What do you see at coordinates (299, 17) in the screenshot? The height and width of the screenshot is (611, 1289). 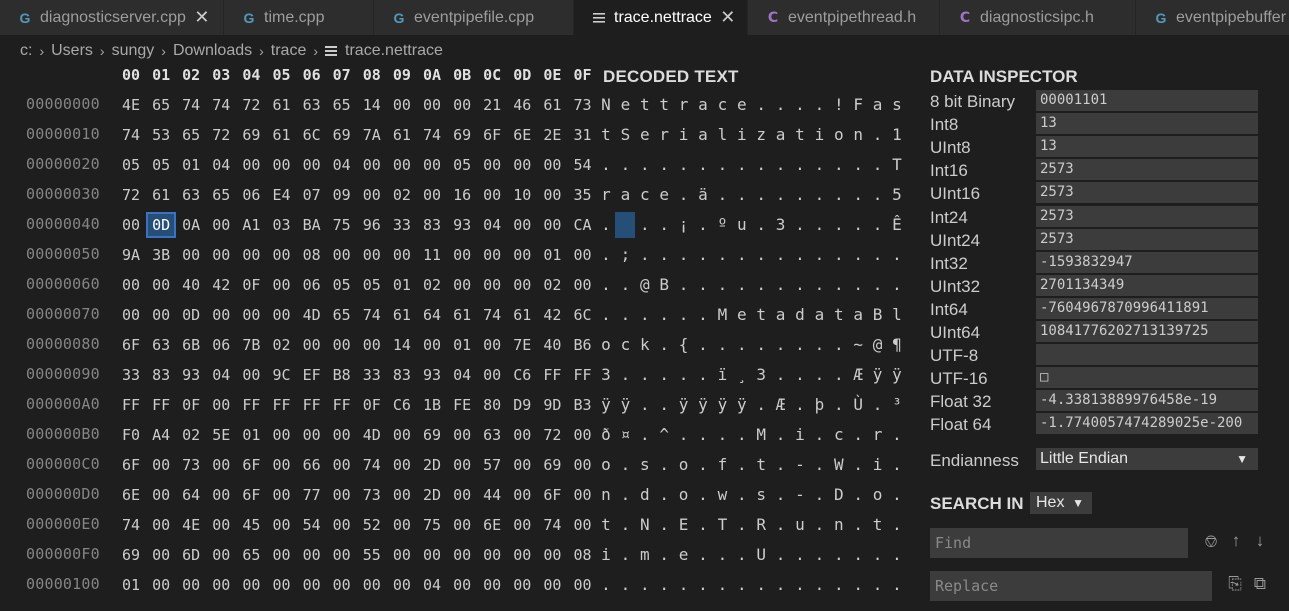 I see `tab-time-cpp: Gtime.cpp` at bounding box center [299, 17].